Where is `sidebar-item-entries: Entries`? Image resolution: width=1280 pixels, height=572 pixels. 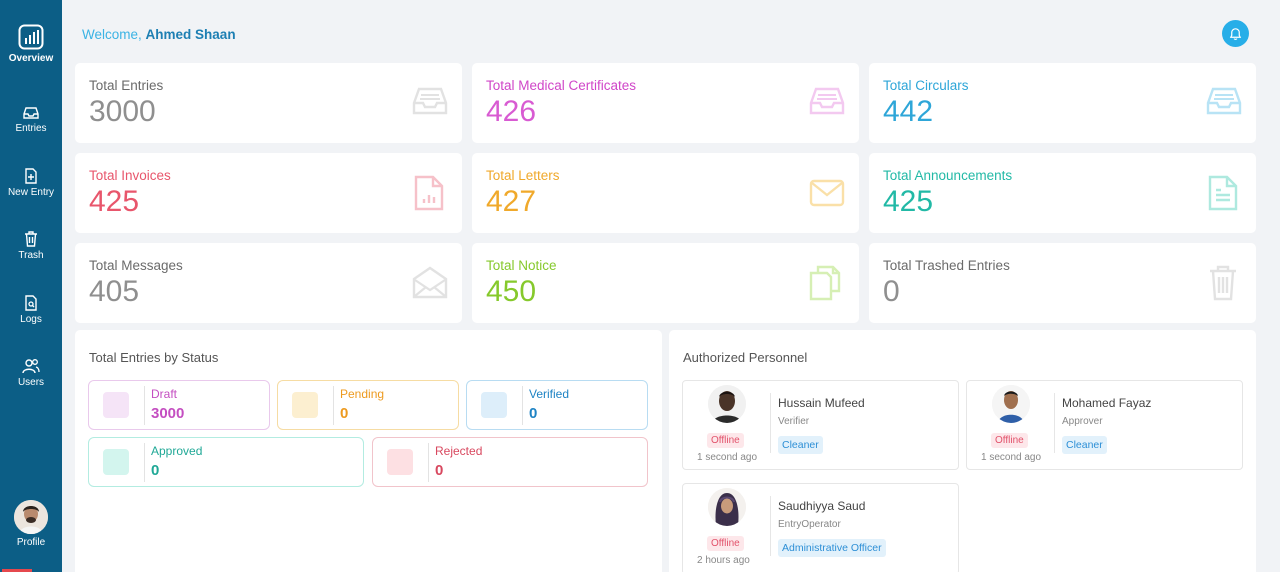
sidebar-item-entries: Entries is located at coordinates (31, 120).